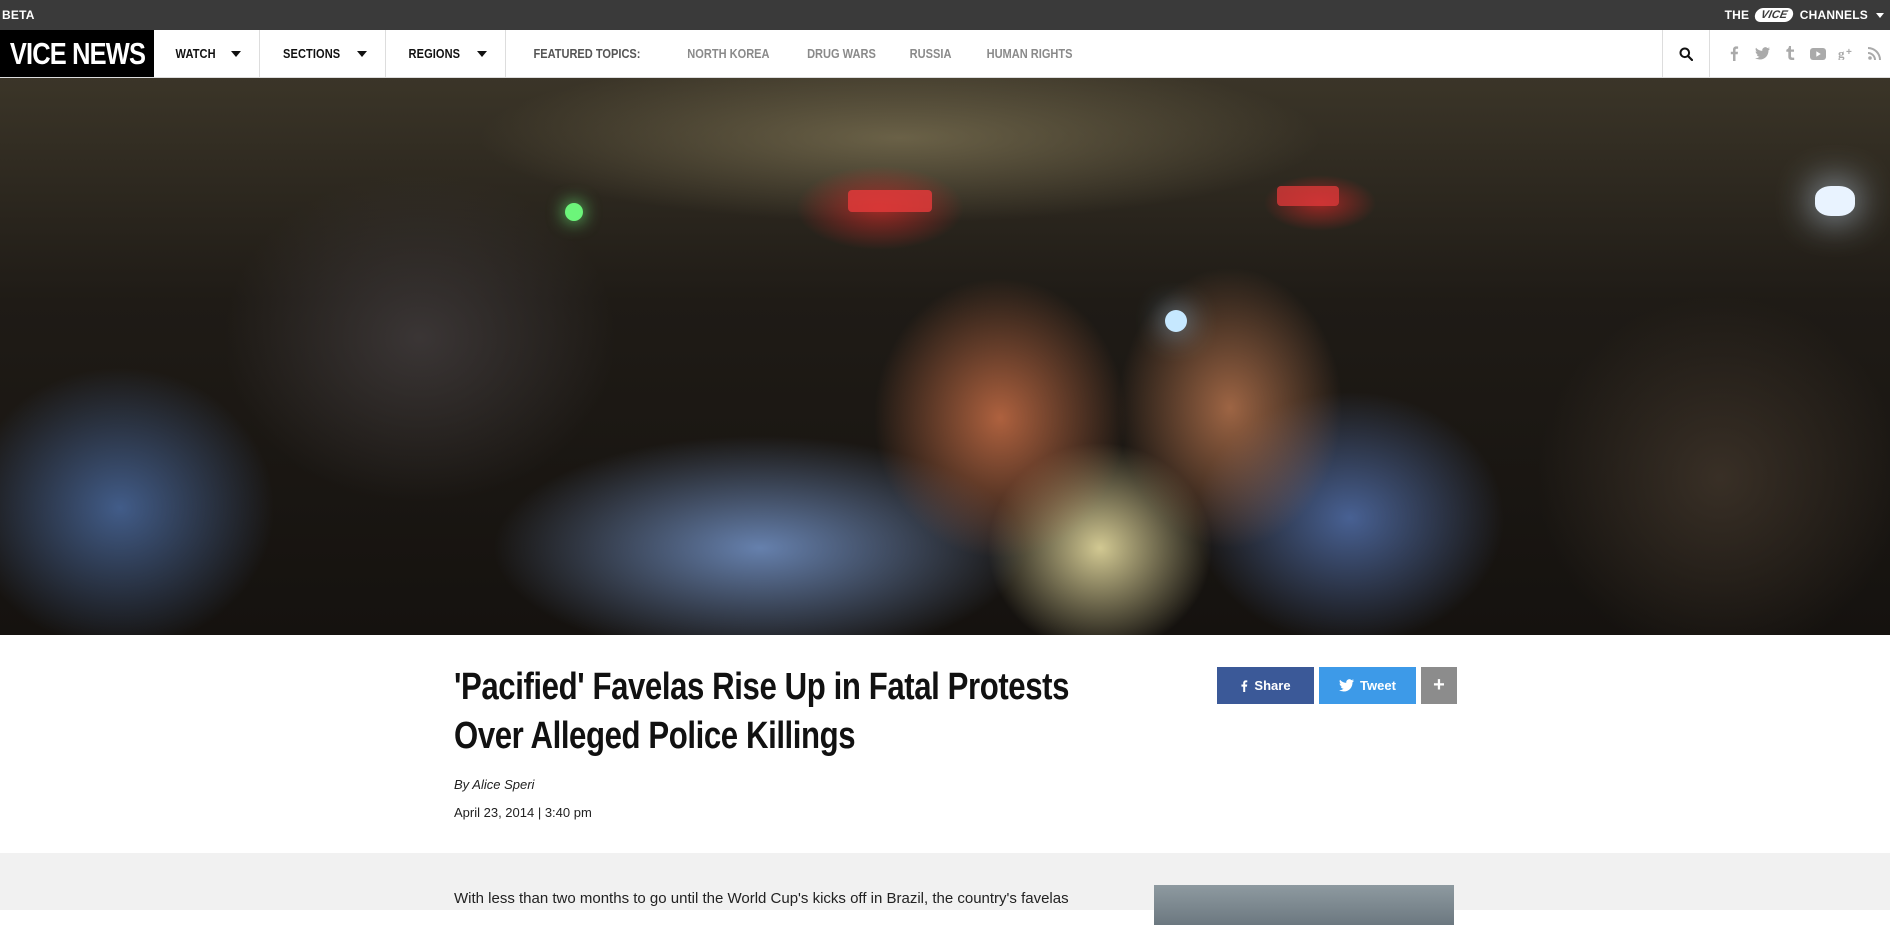  What do you see at coordinates (18, 15) in the screenshot?
I see `beta-label: BETA` at bounding box center [18, 15].